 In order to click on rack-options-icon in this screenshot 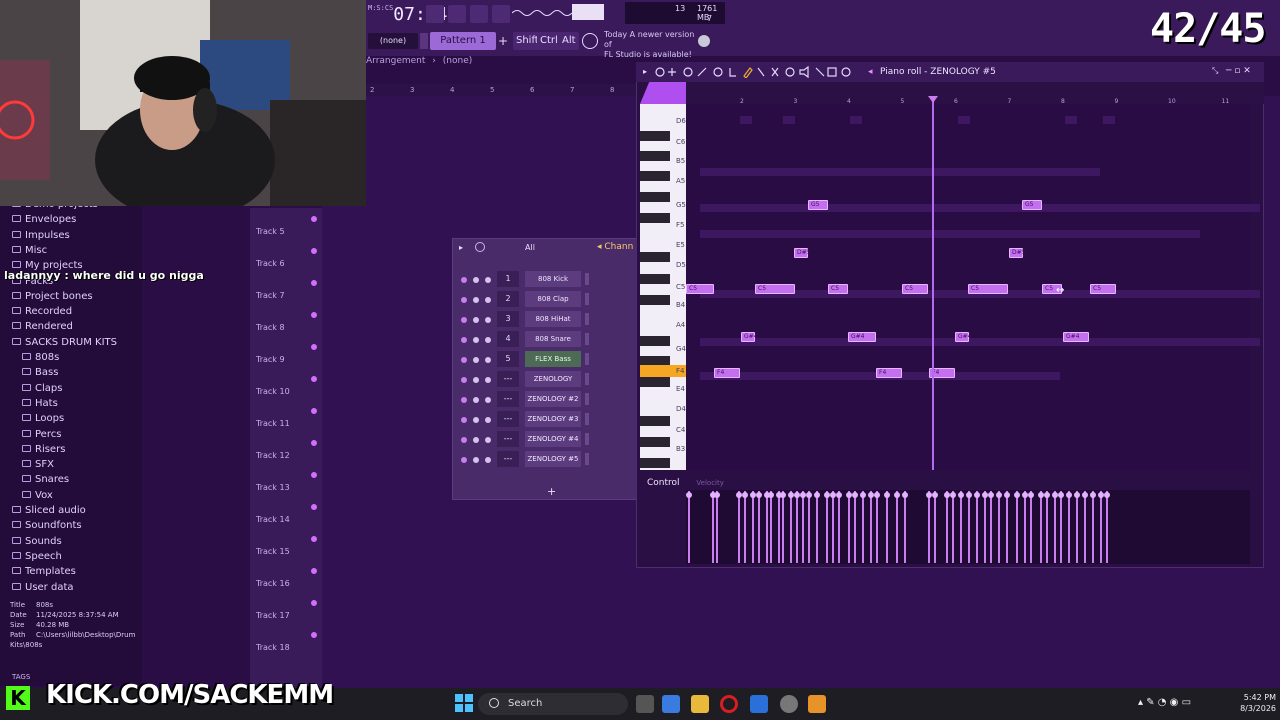, I will do `click(480, 247)`.